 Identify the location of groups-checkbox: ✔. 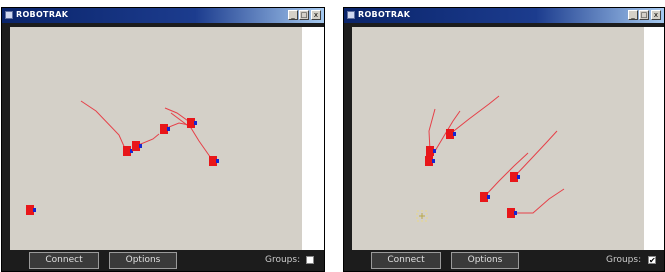
(652, 260).